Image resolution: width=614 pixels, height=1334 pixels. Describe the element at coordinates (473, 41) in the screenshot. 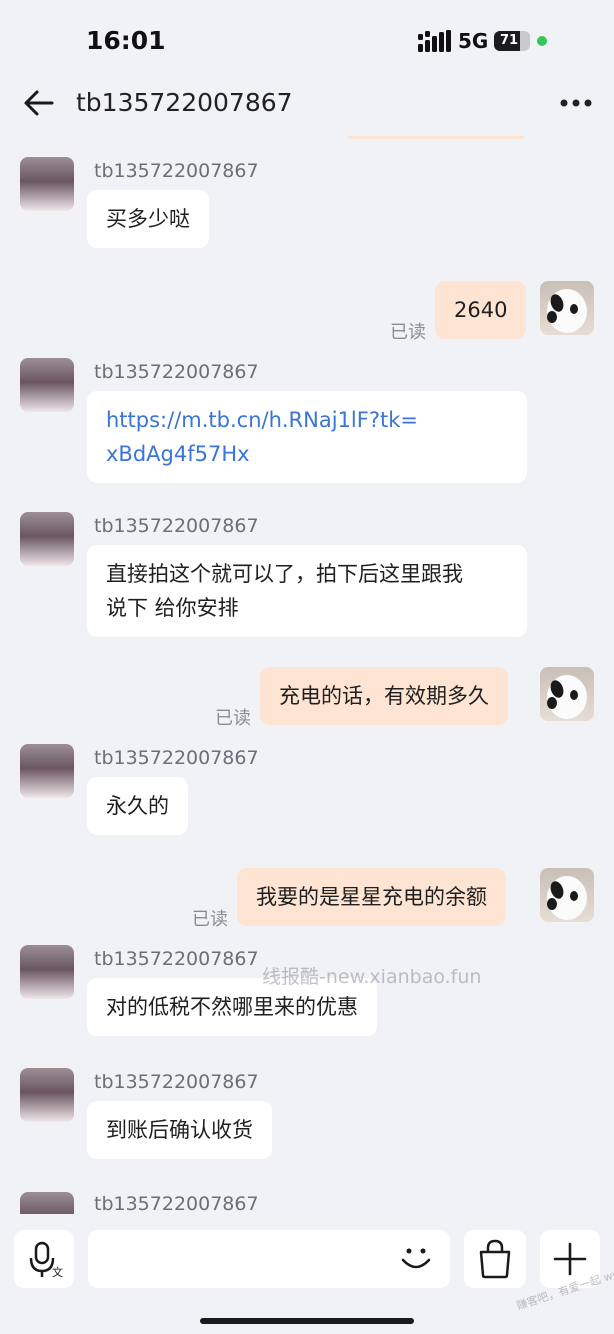

I see `network-type: 5G` at that location.